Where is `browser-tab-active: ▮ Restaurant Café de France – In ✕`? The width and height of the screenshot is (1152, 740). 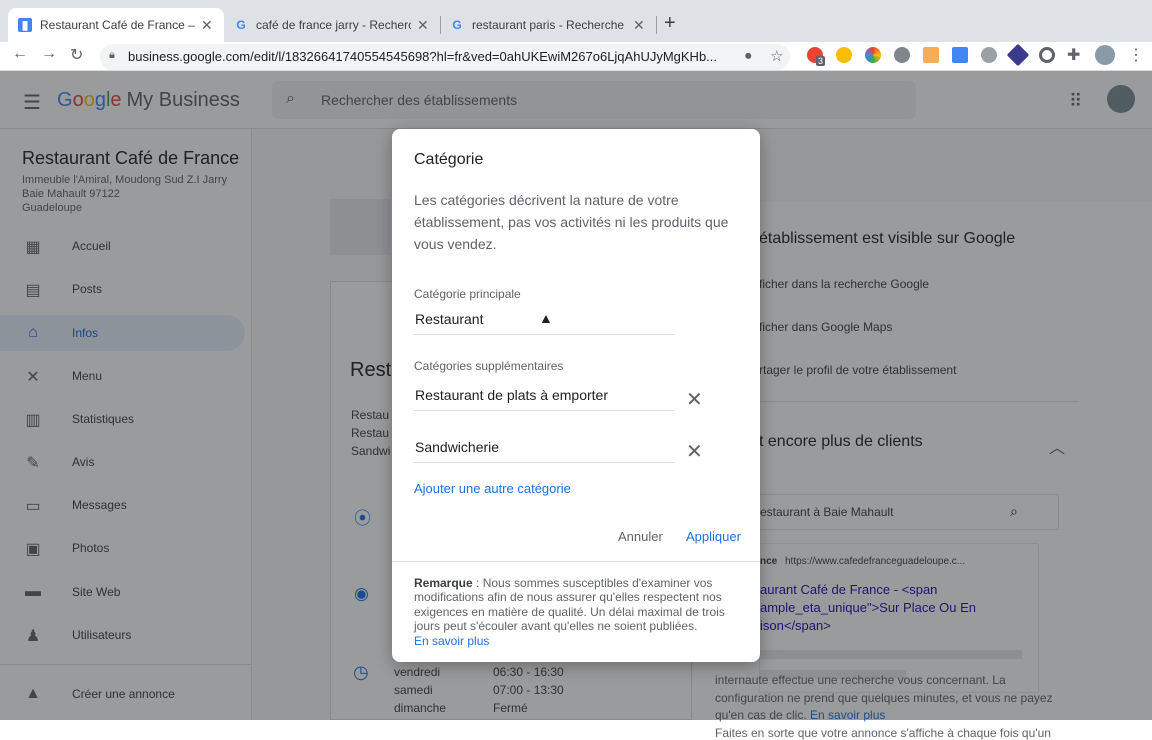 browser-tab-active: ▮ Restaurant Café de France – In ✕ is located at coordinates (116, 25).